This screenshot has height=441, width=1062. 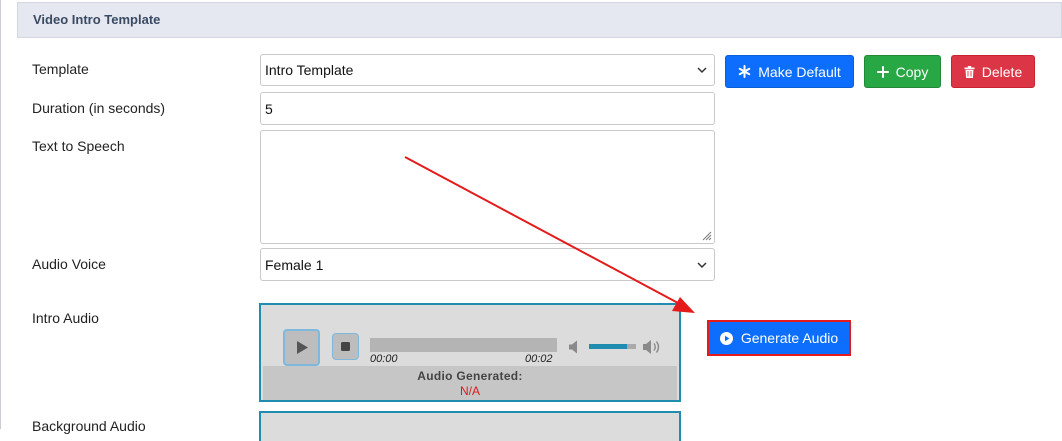 What do you see at coordinates (69, 264) in the screenshot?
I see `voice-label: Audio Voice` at bounding box center [69, 264].